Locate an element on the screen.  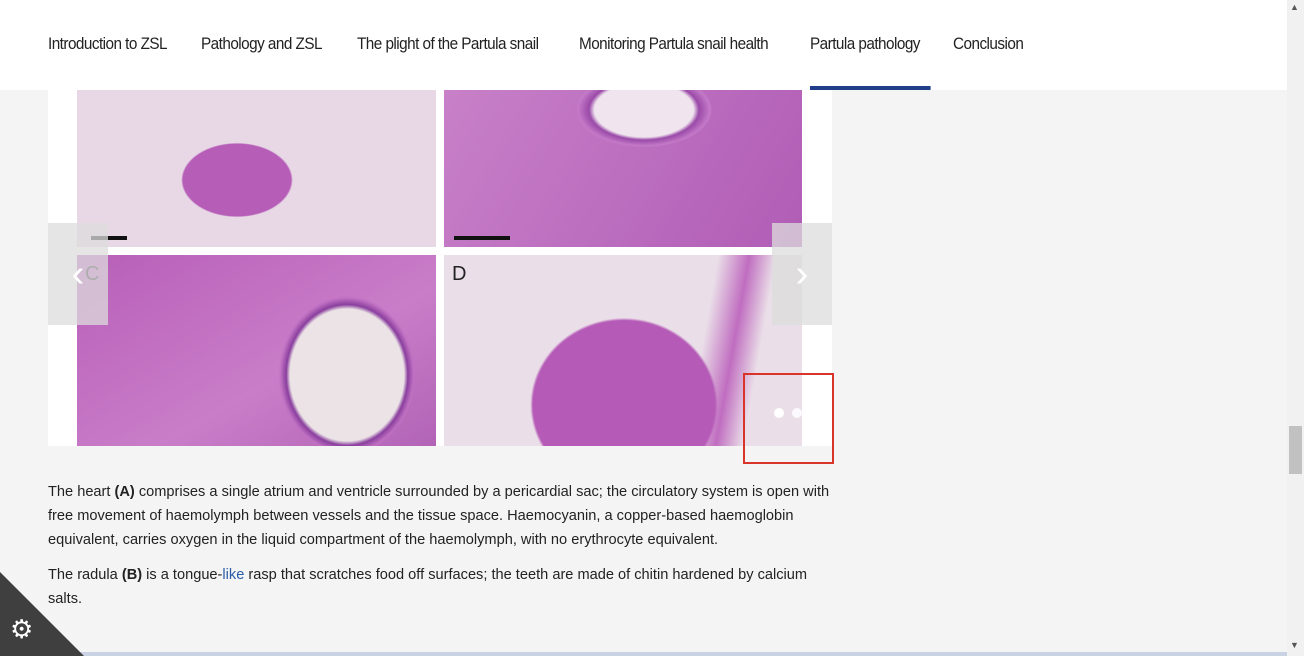
carousel-prev-button: ‹ is located at coordinates (78, 274).